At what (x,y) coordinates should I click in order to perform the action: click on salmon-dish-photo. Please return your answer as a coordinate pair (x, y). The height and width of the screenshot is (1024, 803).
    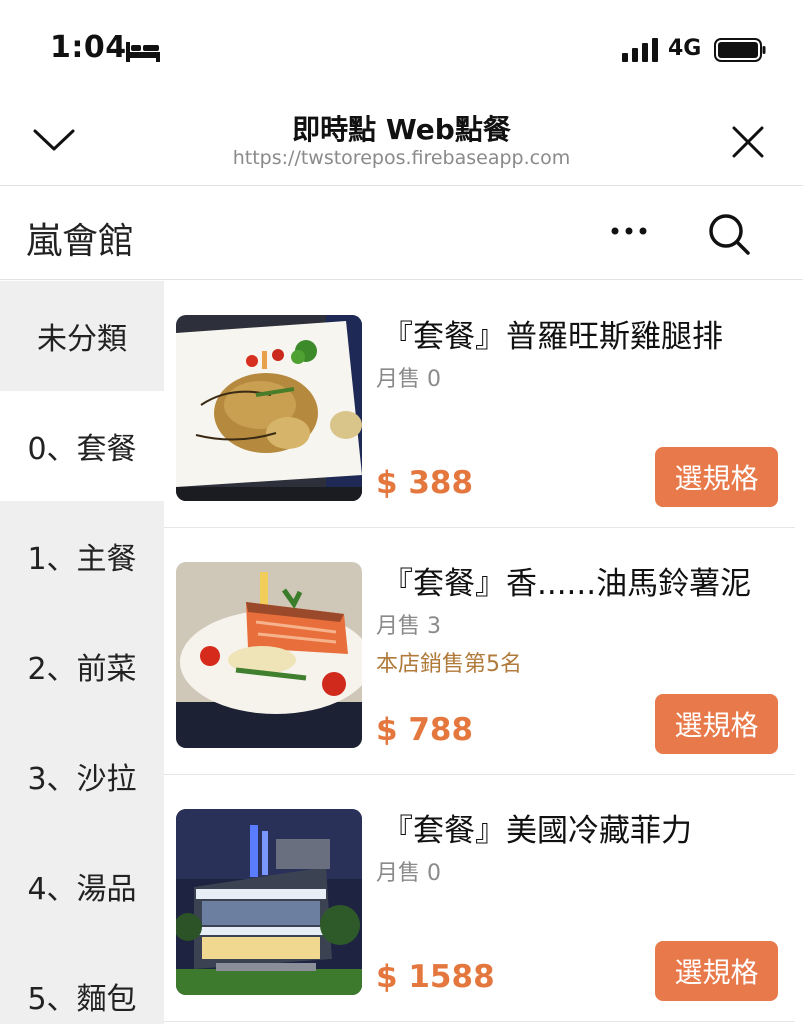
    Looking at the image, I should click on (269, 655).